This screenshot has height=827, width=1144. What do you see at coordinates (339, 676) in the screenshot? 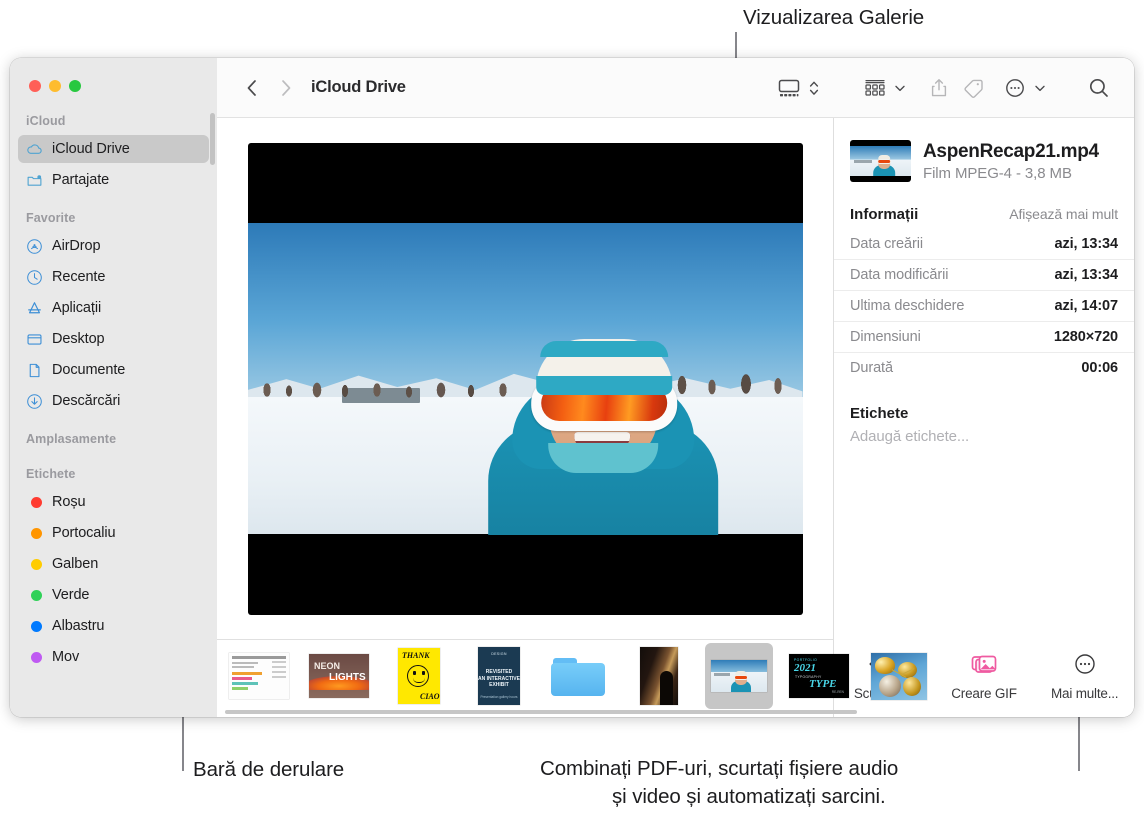
I see `filmstrip-item: NEON LIGHTS` at bounding box center [339, 676].